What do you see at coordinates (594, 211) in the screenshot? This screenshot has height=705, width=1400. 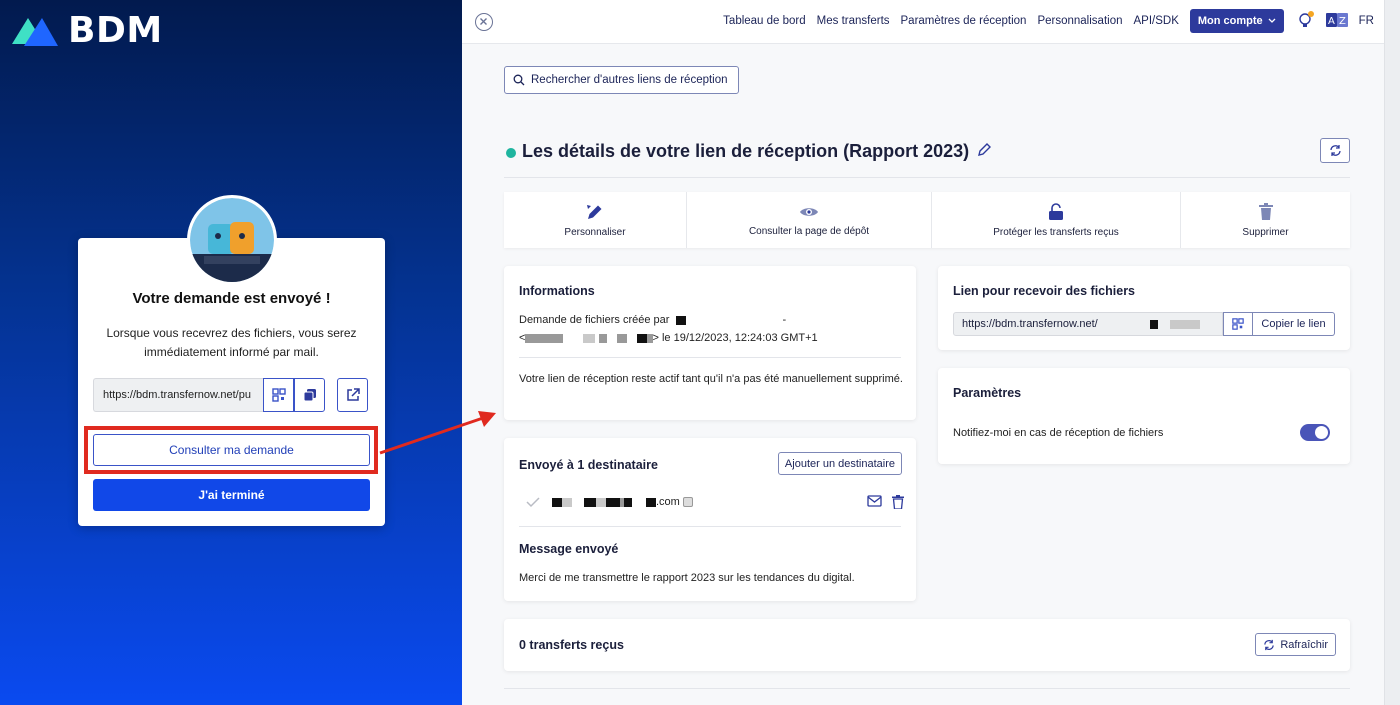 I see `pencil-icon` at bounding box center [594, 211].